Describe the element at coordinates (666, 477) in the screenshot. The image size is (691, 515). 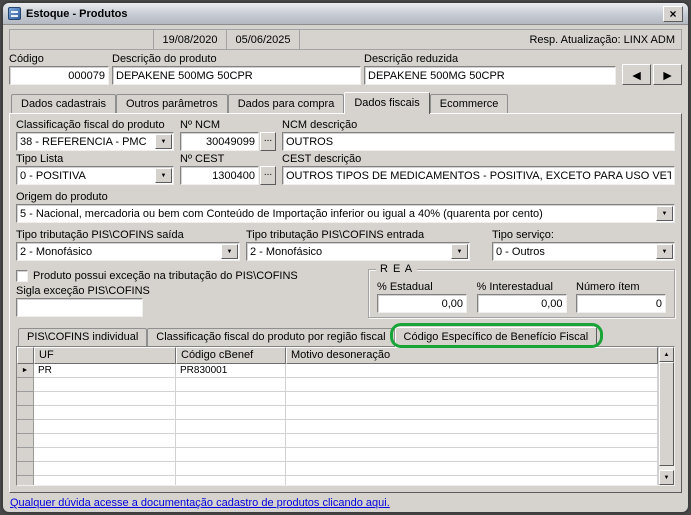
I see `scroll-down-button: ▼` at that location.